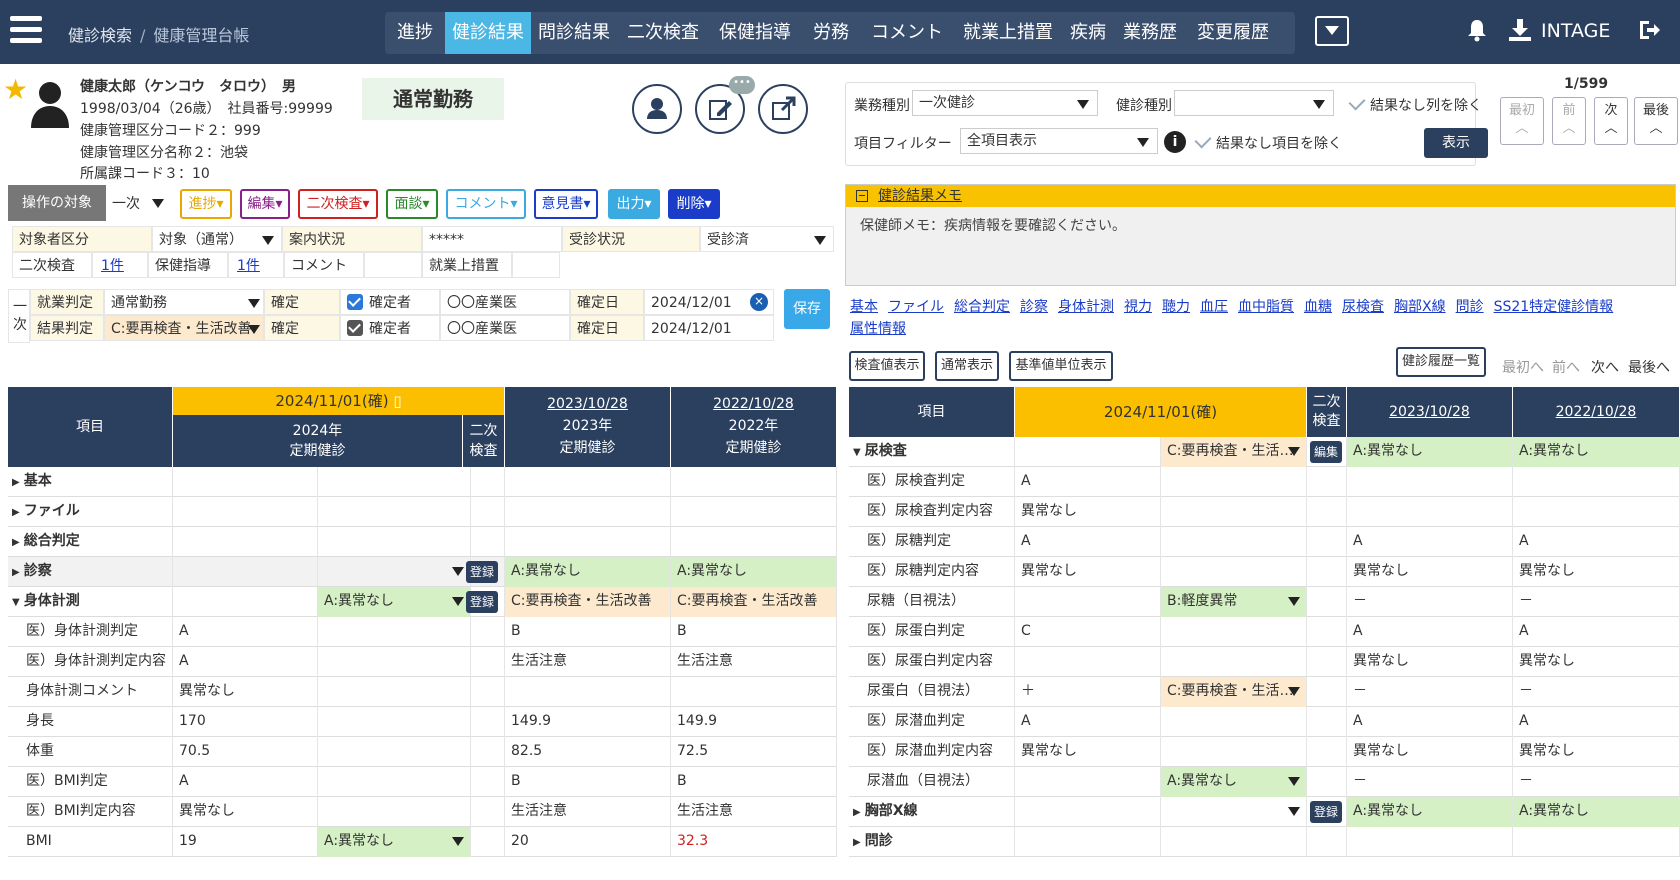 The height and width of the screenshot is (880, 1680). What do you see at coordinates (1034, 307) in the screenshot?
I see `section-link: 診察` at bounding box center [1034, 307].